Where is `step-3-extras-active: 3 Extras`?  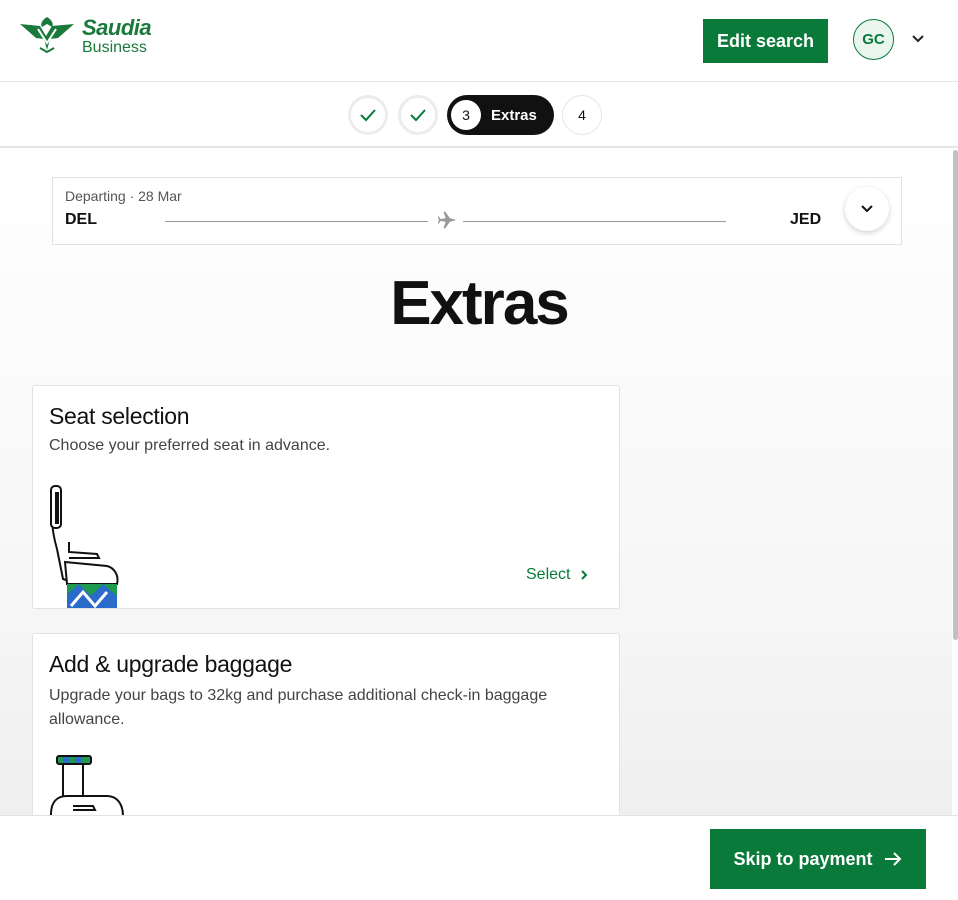 step-3-extras-active: 3 Extras is located at coordinates (500, 115).